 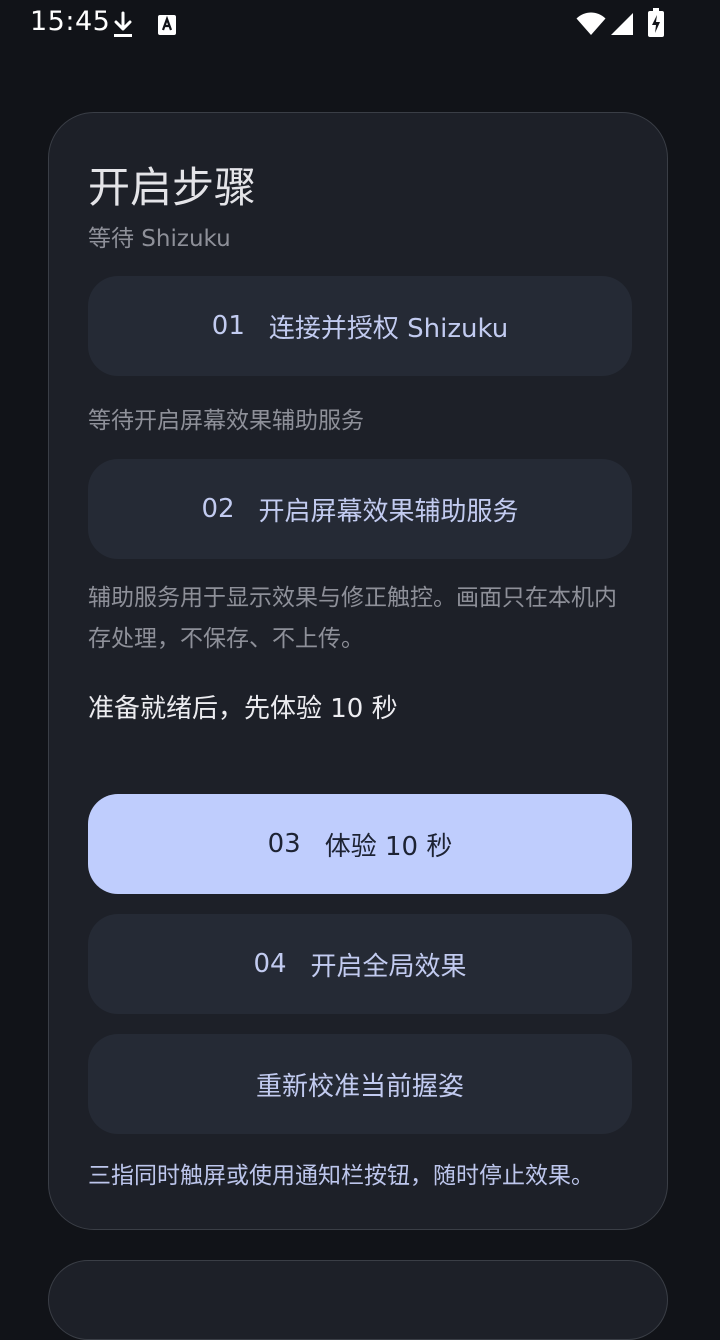 I want to click on card-title: 开启步骤, so click(x=172, y=187).